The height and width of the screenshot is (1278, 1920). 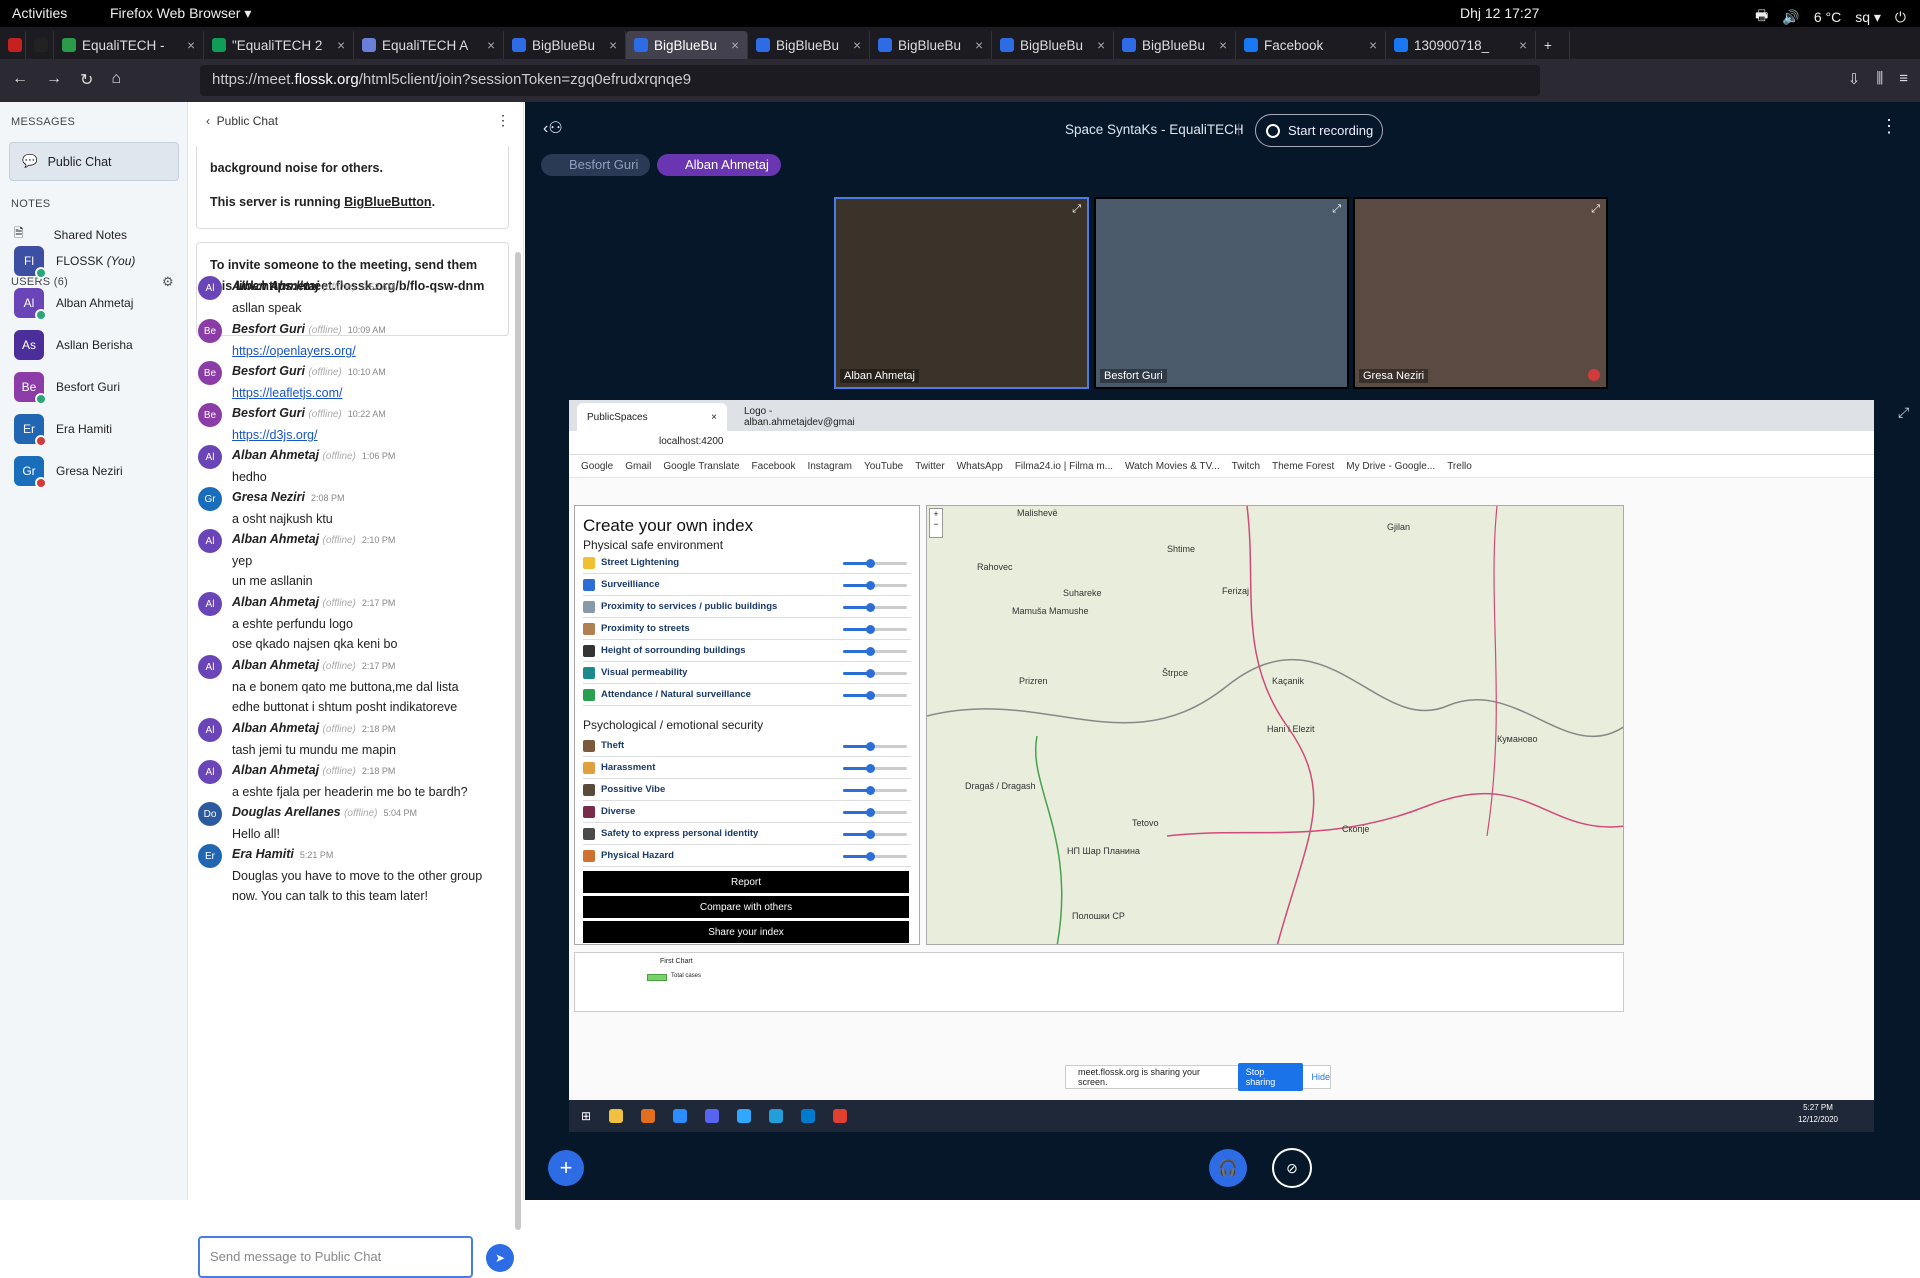 I want to click on menu-icon: ≡, so click(x=1903, y=79).